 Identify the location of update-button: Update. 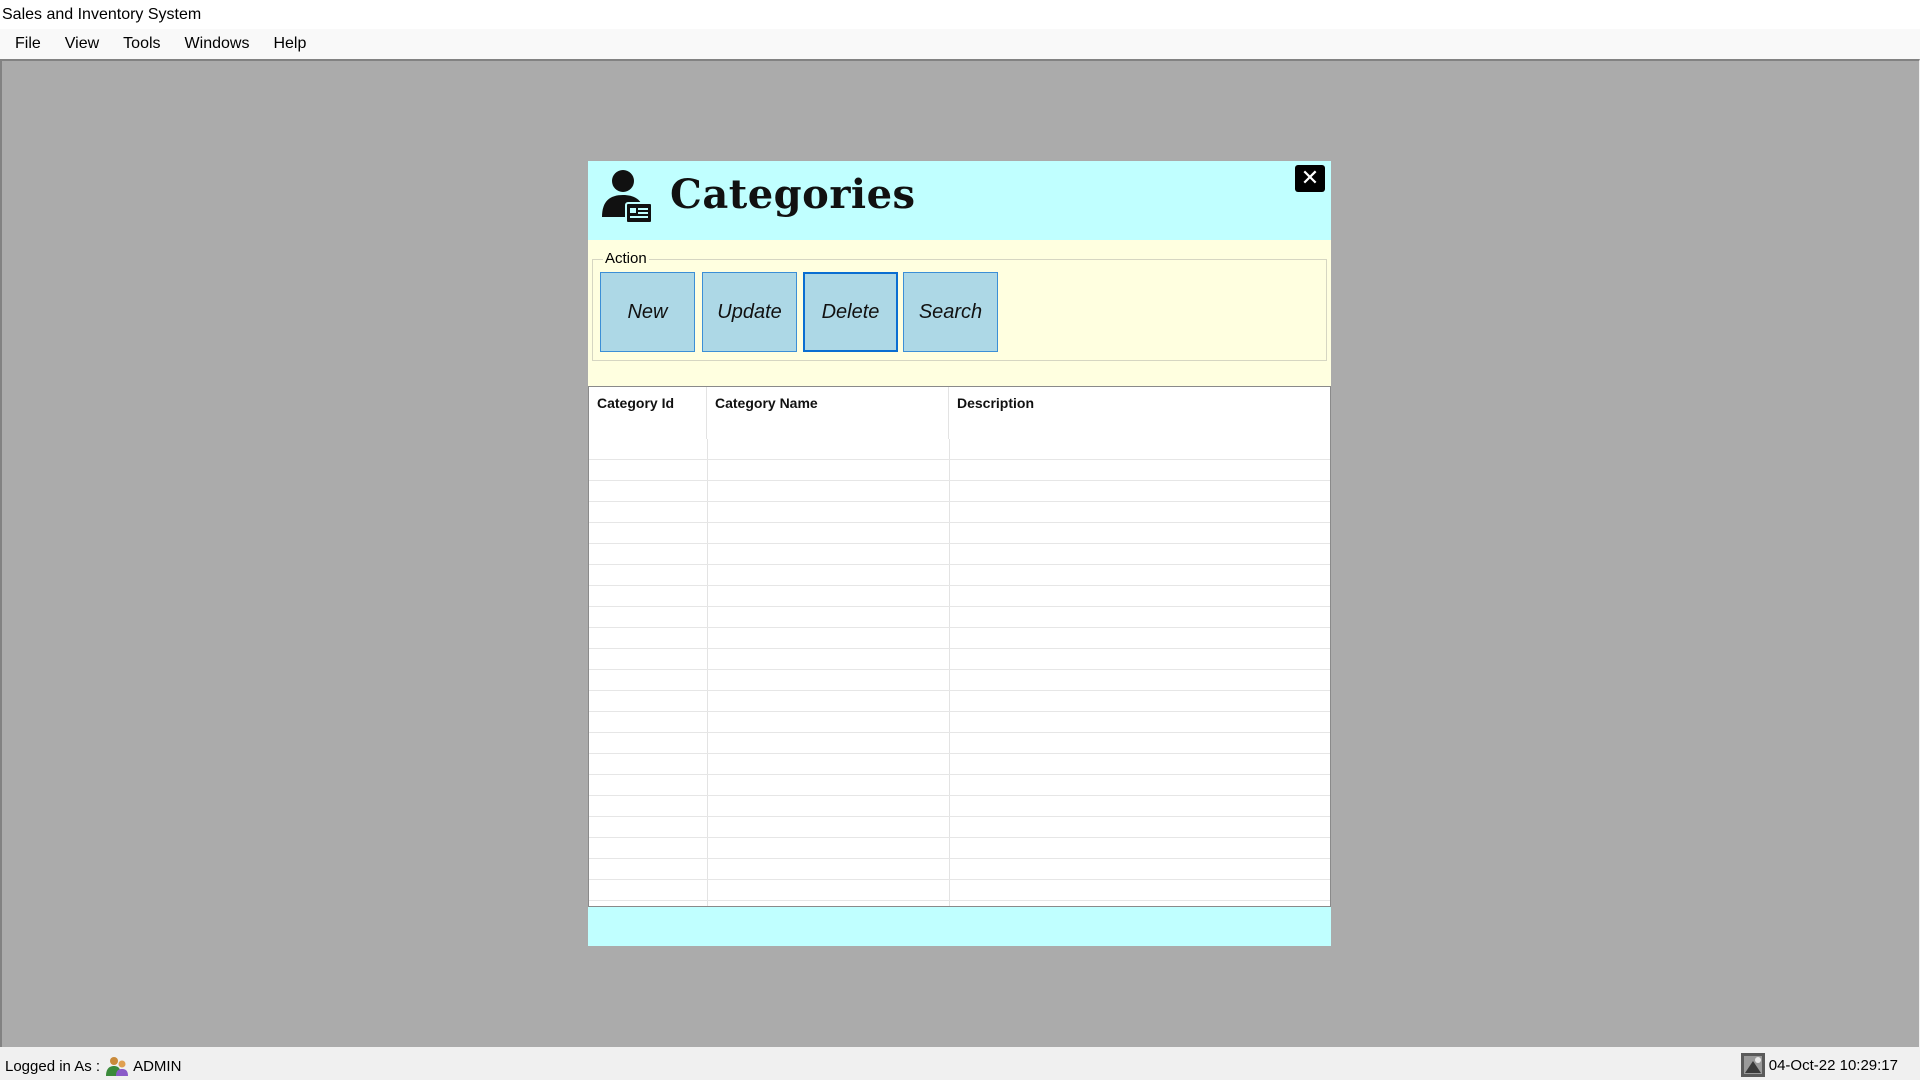
(749, 312).